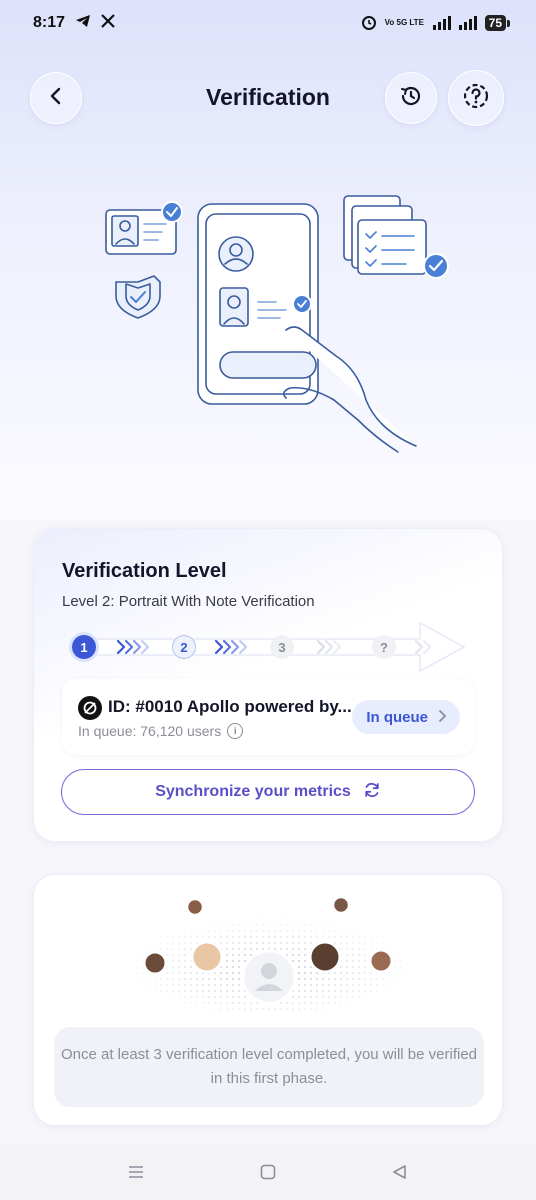  I want to click on queue-count-text: In queue: 76,120 users, so click(150, 731).